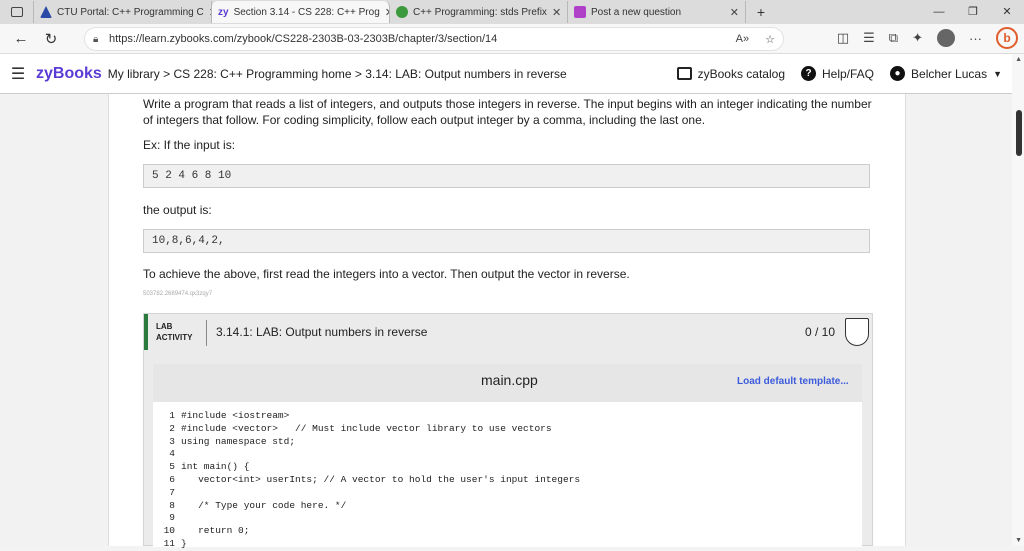  I want to click on refresh-button: ↻, so click(51, 39).